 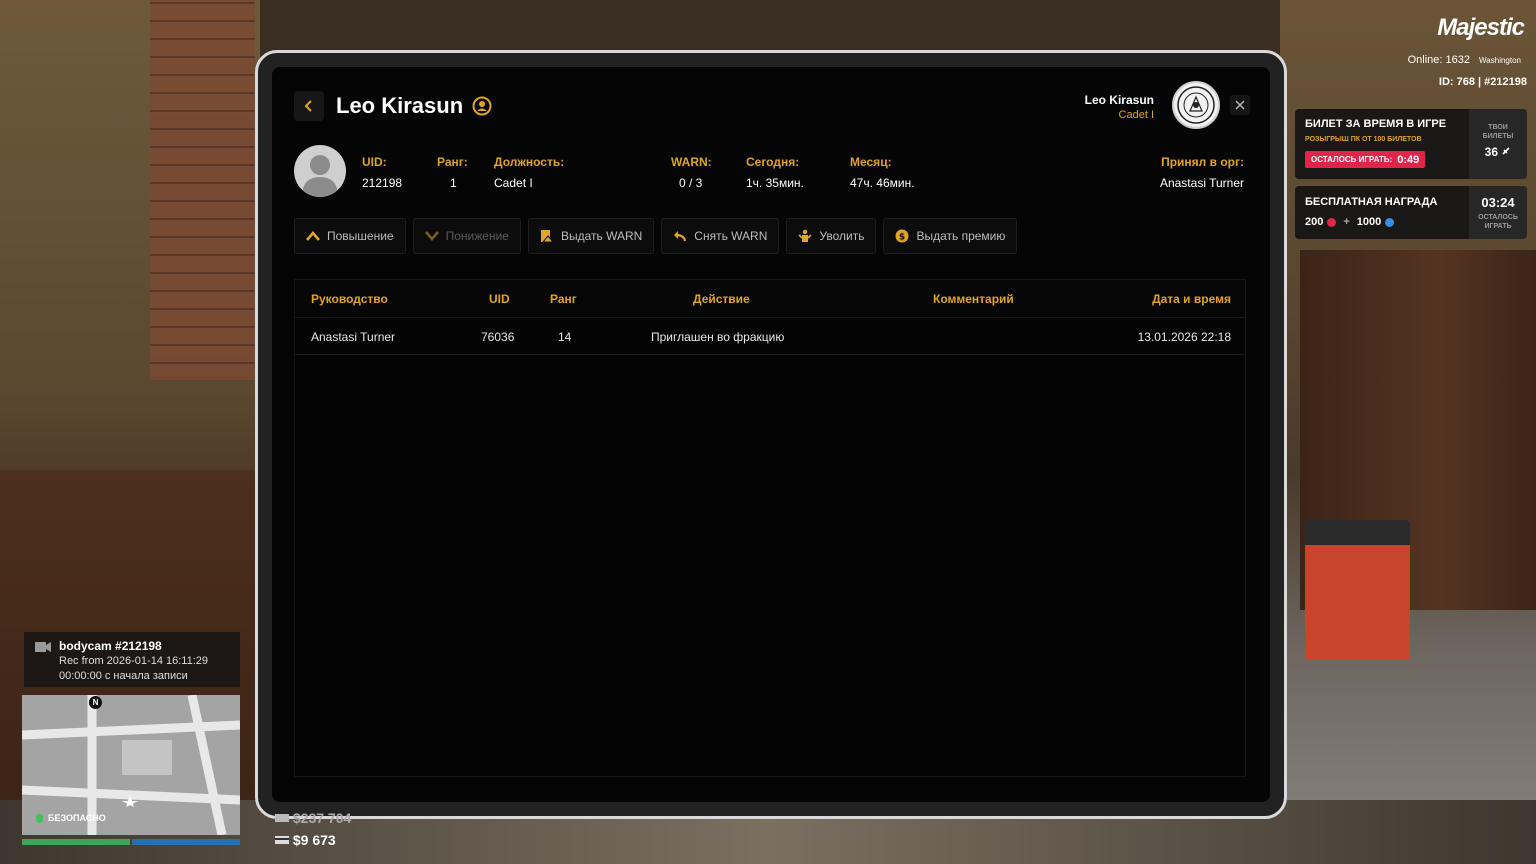 I want to click on field-label: Месяц:, so click(x=871, y=162).